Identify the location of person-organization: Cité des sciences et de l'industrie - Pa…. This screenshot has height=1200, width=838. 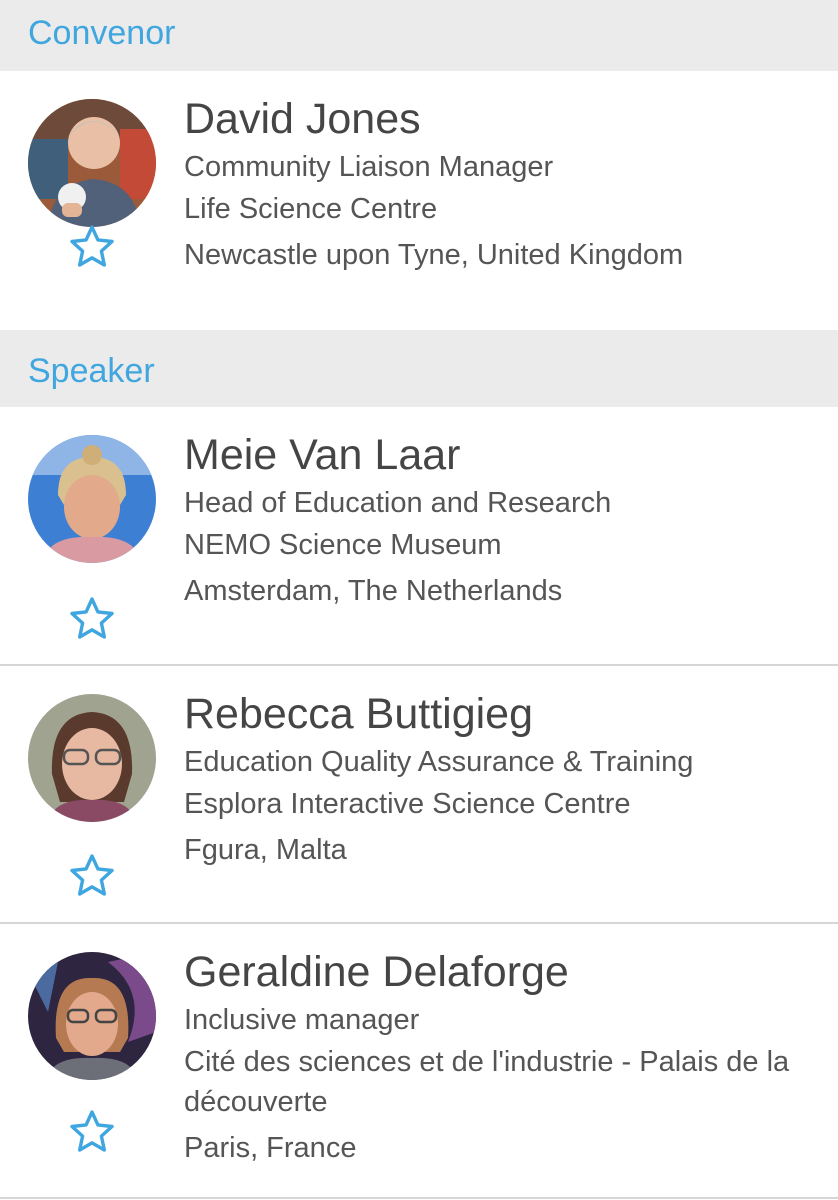
(487, 1082).